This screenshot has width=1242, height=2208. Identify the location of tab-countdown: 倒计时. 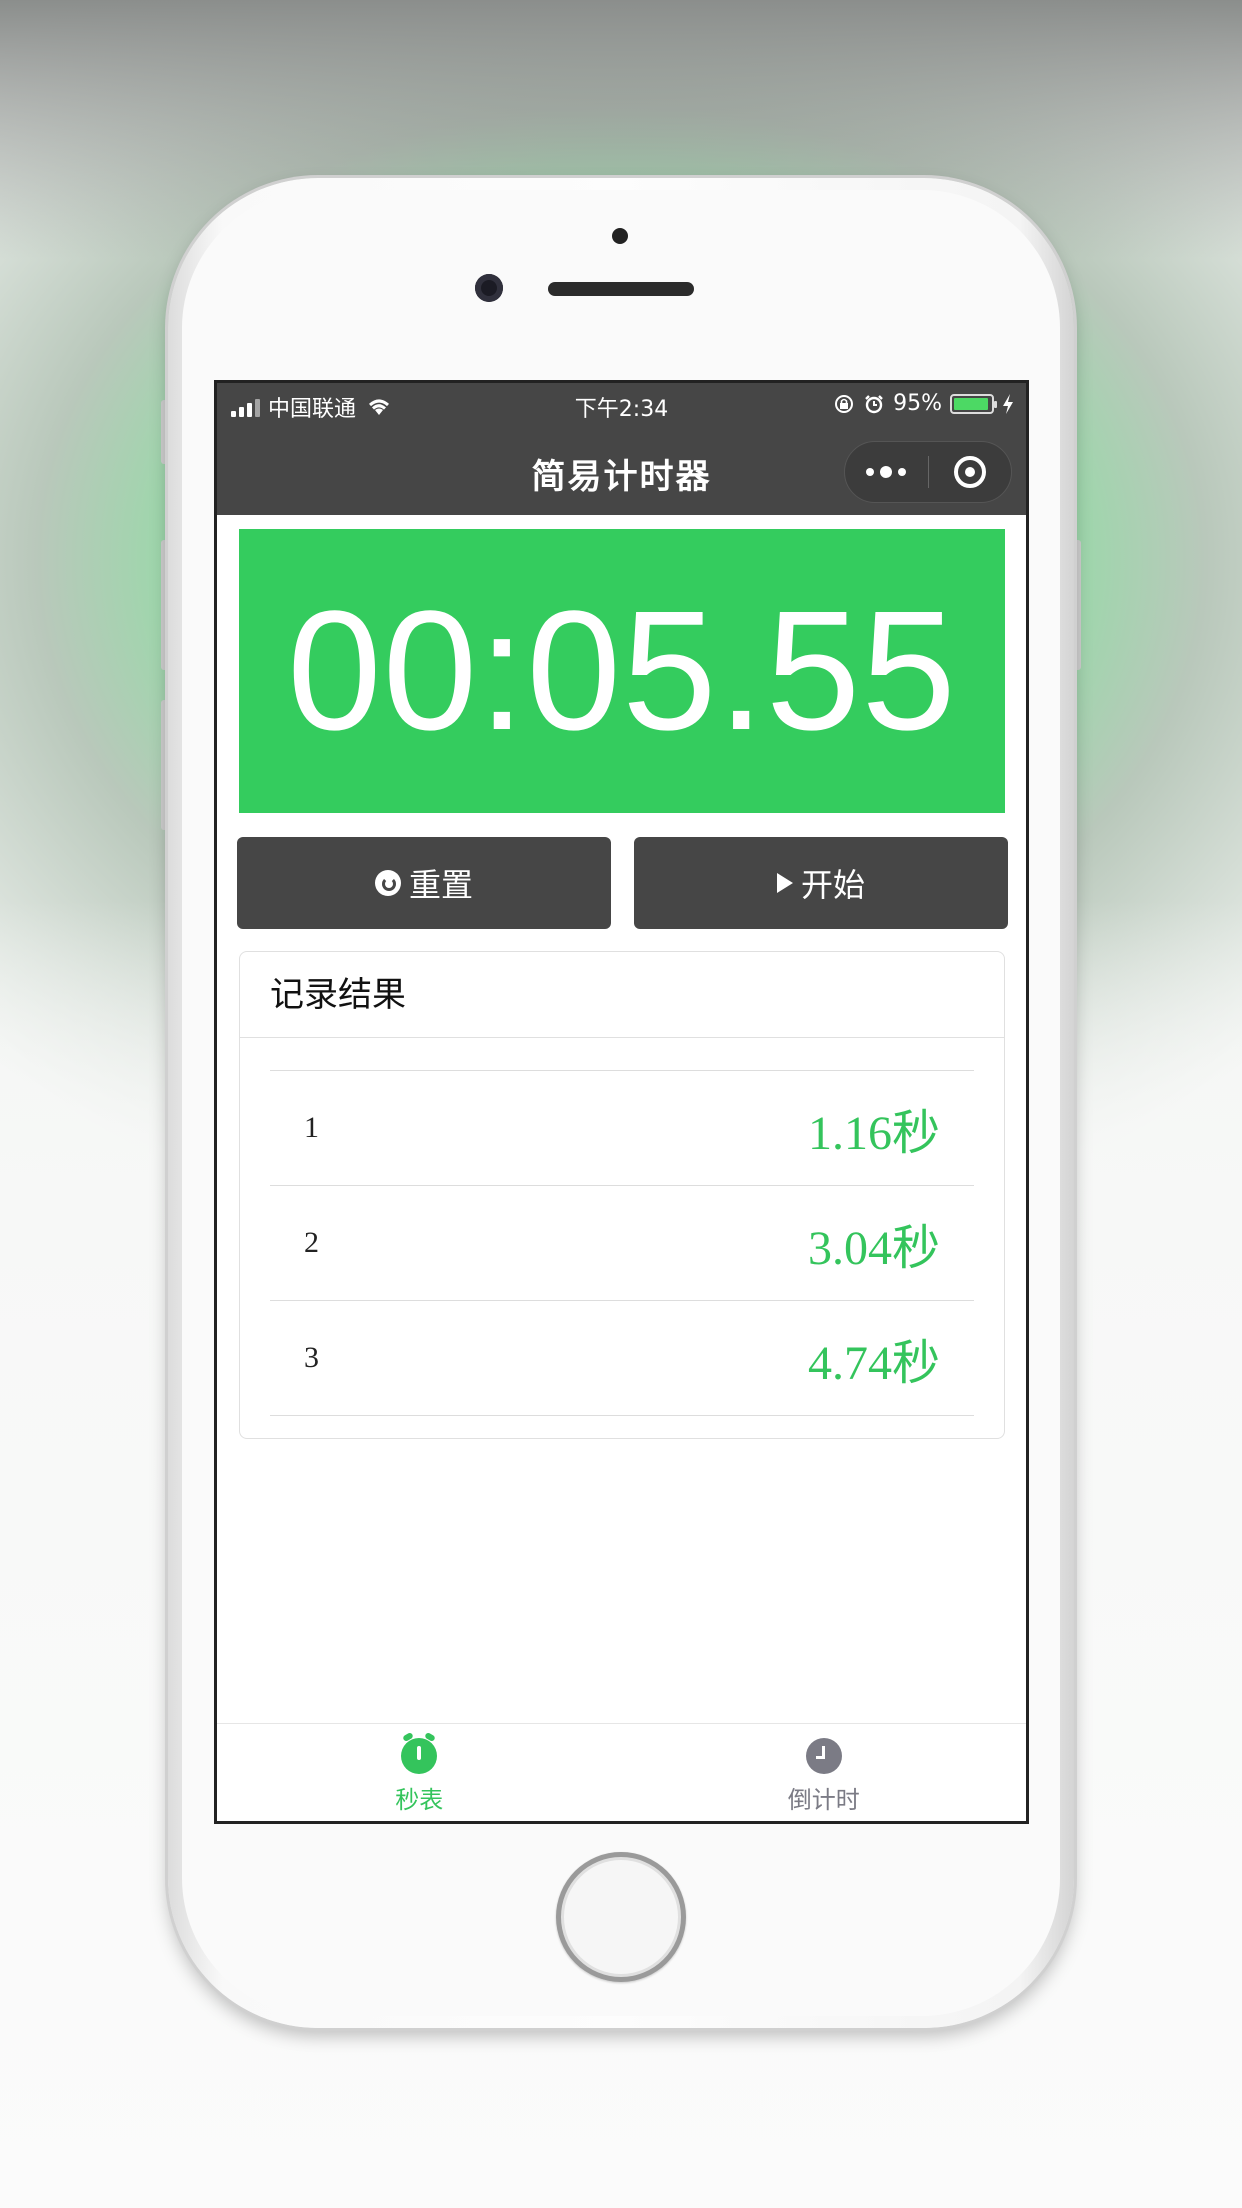
(824, 1772).